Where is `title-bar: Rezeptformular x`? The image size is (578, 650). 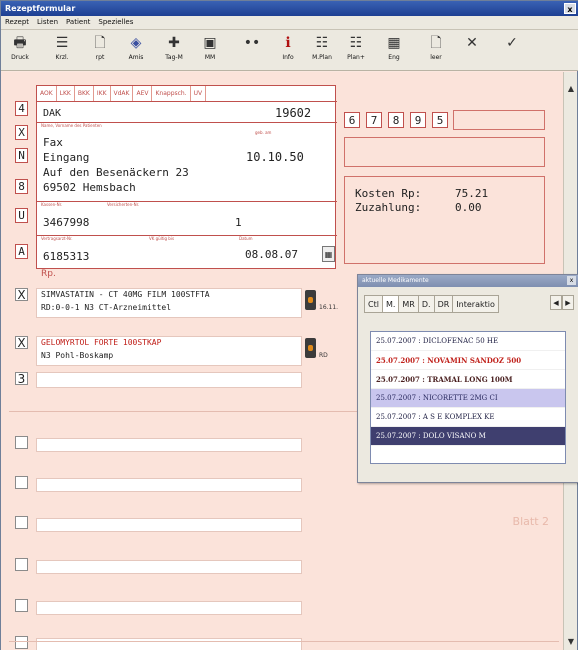 title-bar: Rezeptformular x is located at coordinates (289, 8).